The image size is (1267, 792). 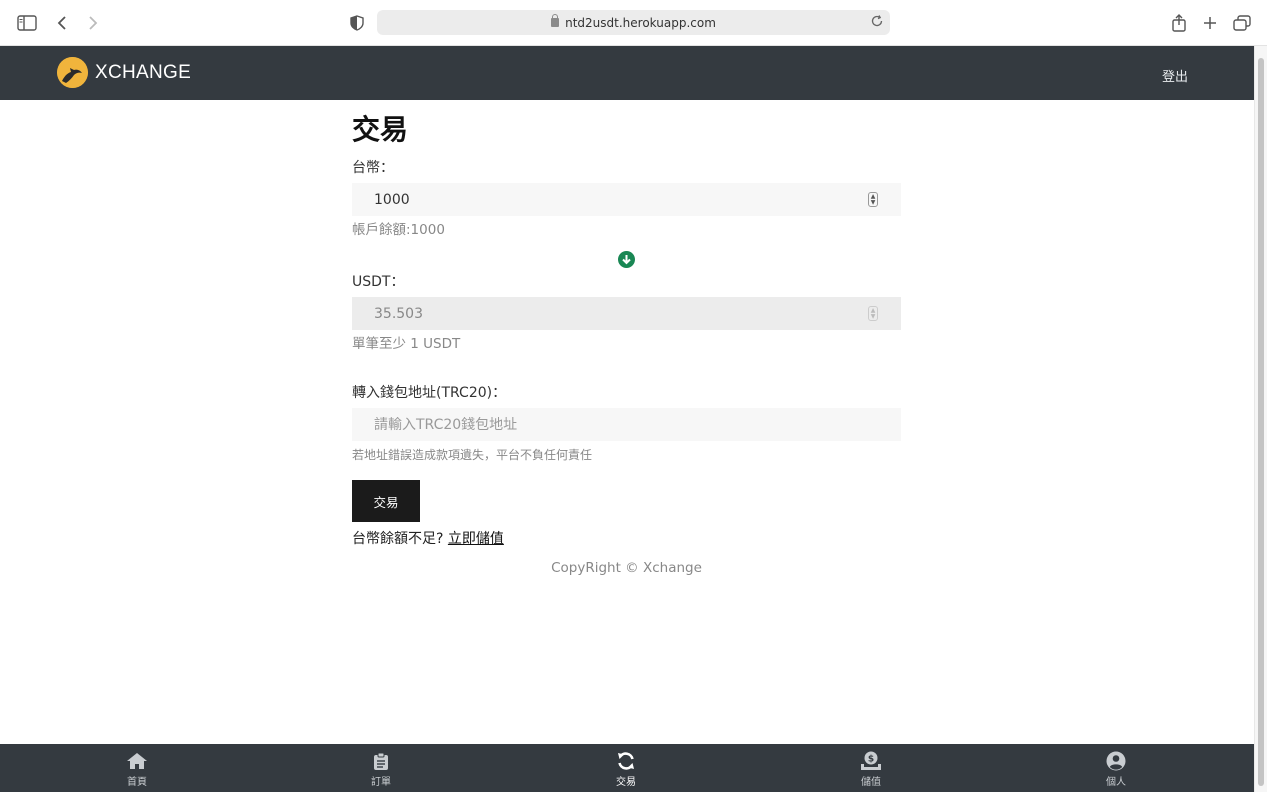 I want to click on nav-item-profile: 個人, so click(x=1116, y=768).